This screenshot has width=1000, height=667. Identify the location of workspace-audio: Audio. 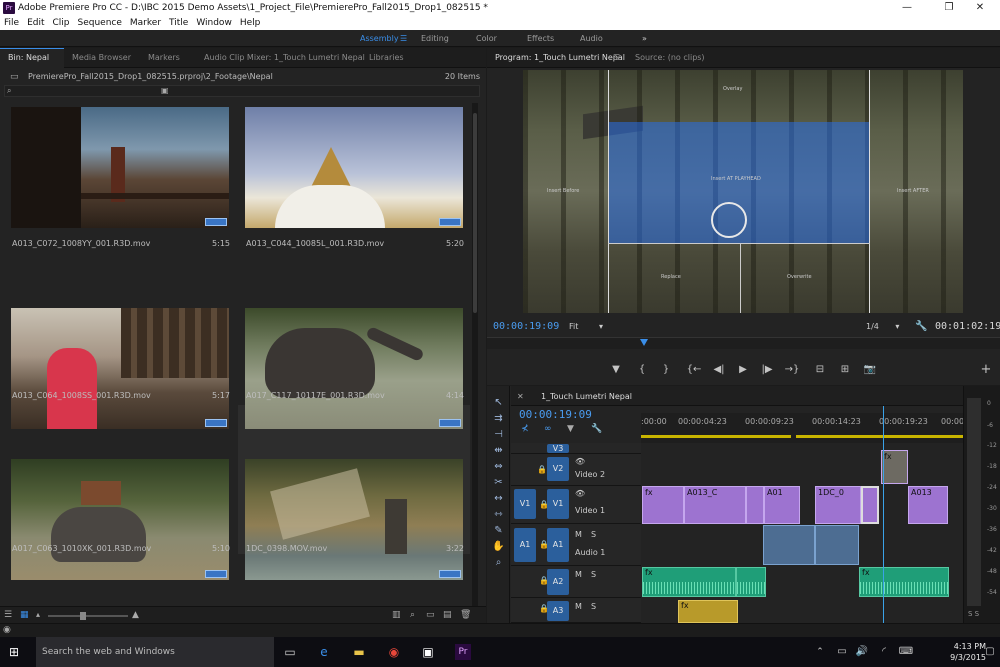
(591, 38).